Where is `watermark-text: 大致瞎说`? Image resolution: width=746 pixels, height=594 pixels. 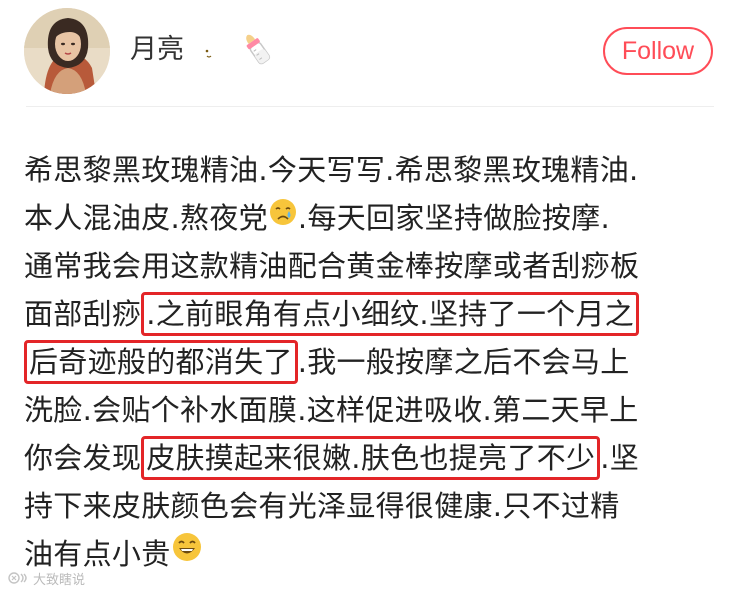
watermark-text: 大致瞎说 is located at coordinates (59, 580).